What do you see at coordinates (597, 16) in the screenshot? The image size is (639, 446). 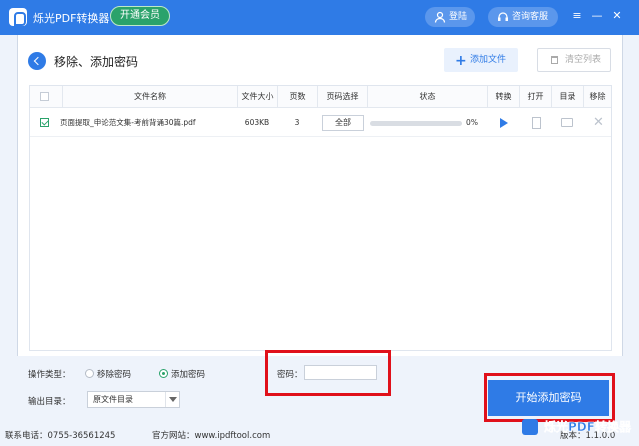 I see `minimize-icon: —` at bounding box center [597, 16].